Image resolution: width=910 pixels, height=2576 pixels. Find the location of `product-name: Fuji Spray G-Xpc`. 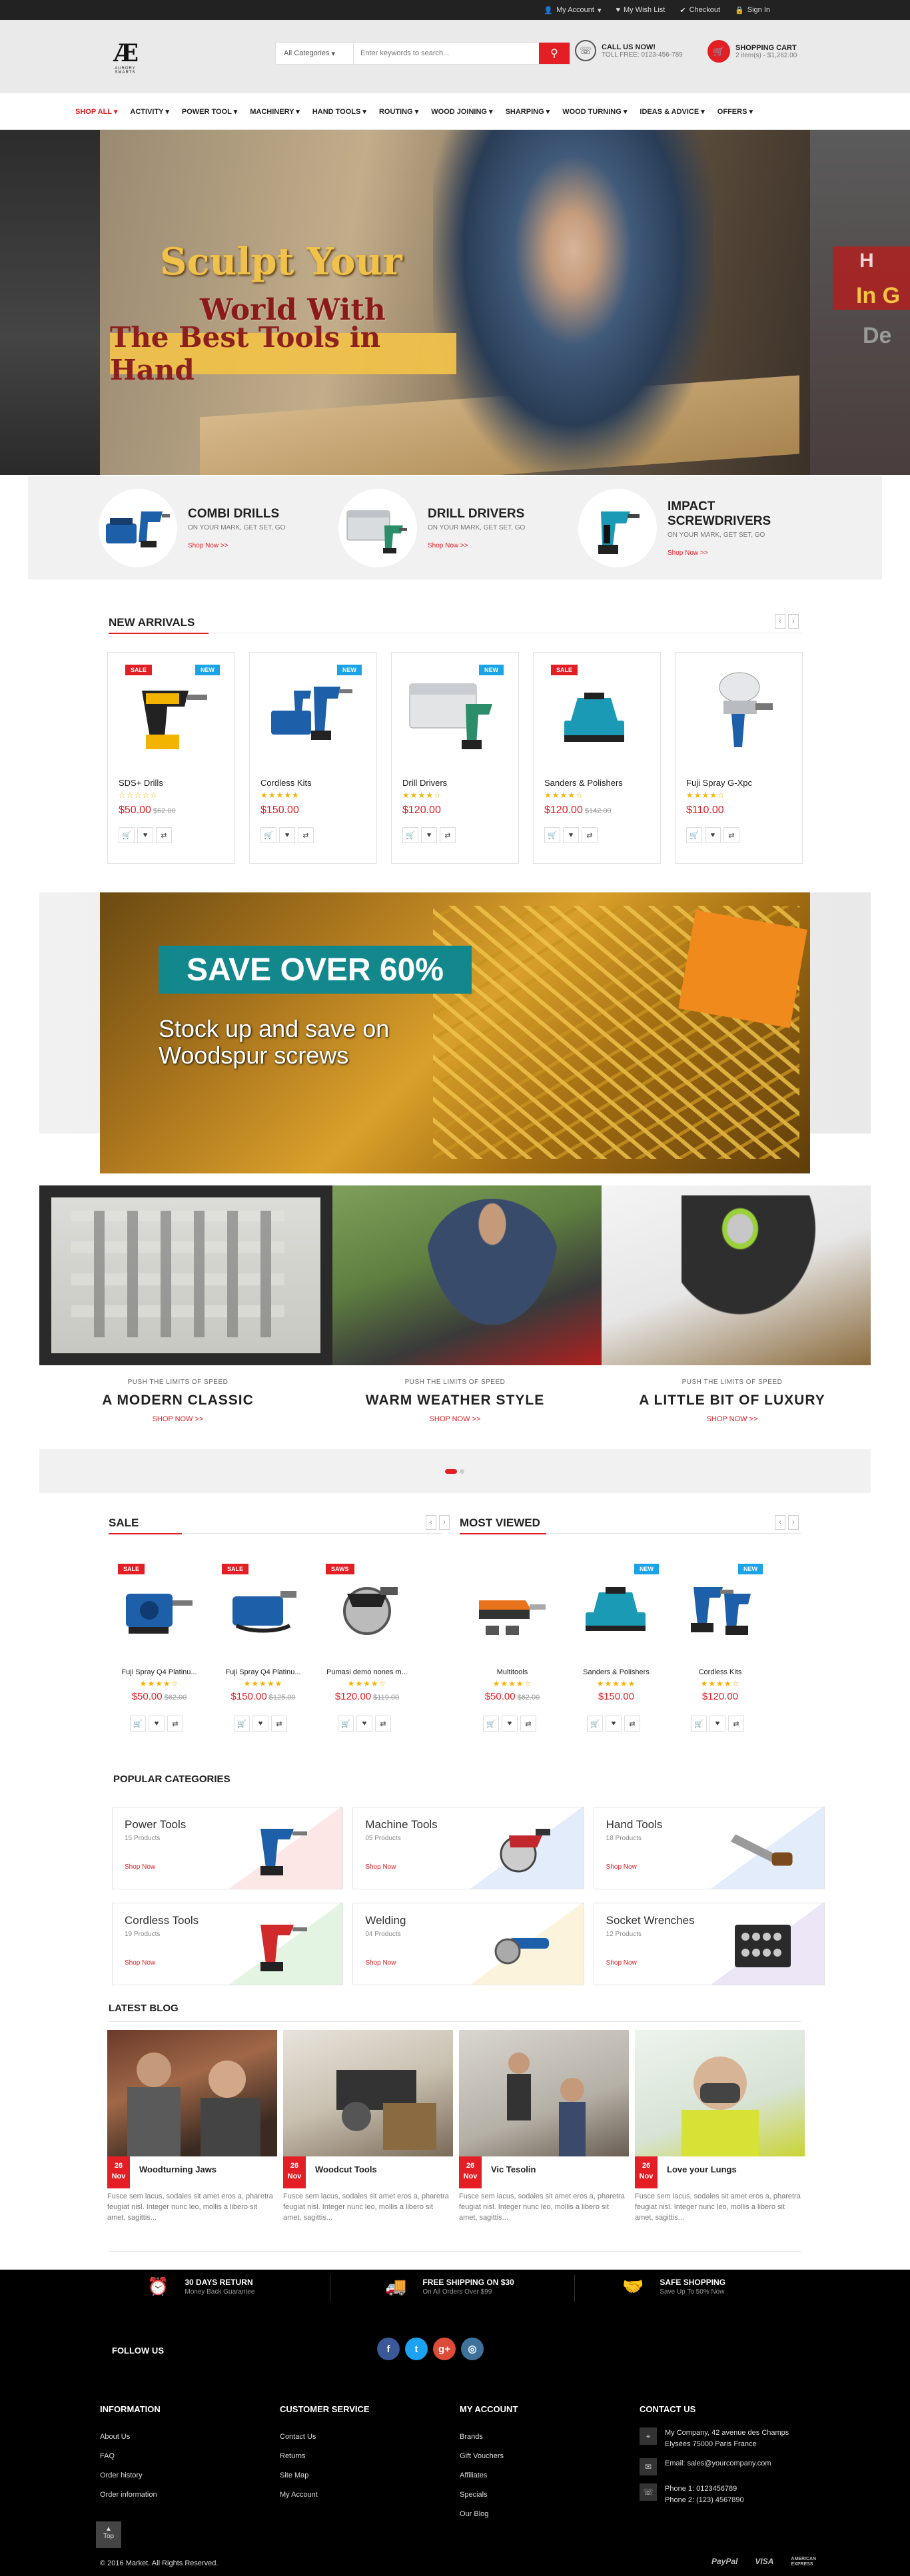

product-name: Fuji Spray G-Xpc is located at coordinates (719, 783).